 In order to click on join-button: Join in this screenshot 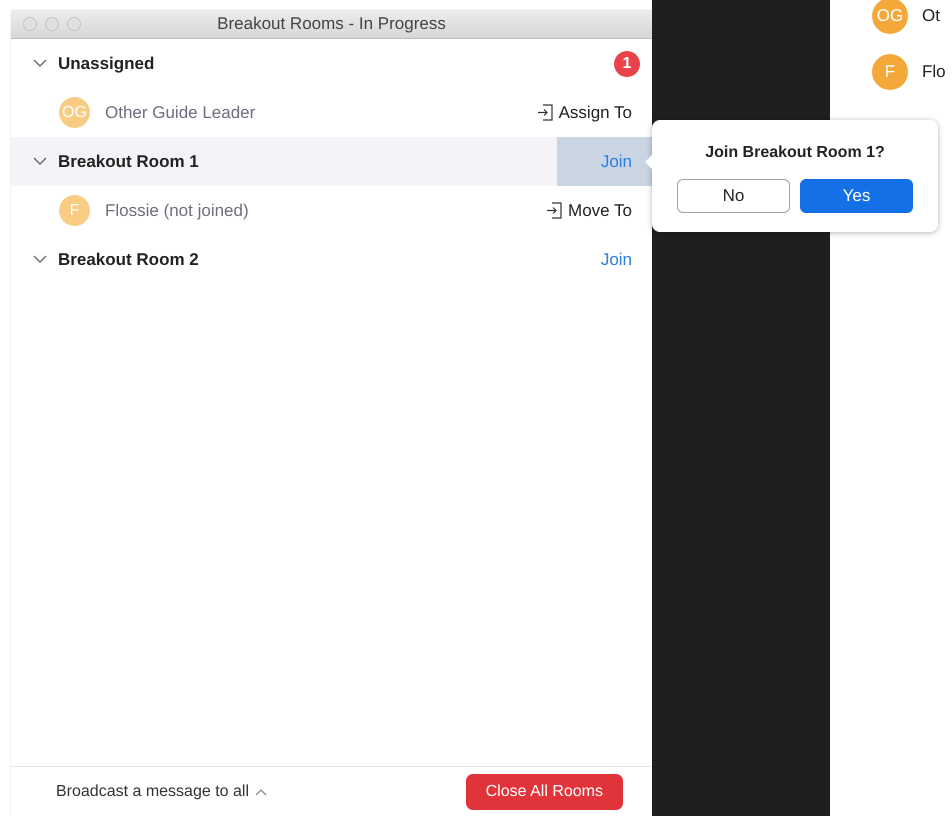, I will do `click(604, 259)`.